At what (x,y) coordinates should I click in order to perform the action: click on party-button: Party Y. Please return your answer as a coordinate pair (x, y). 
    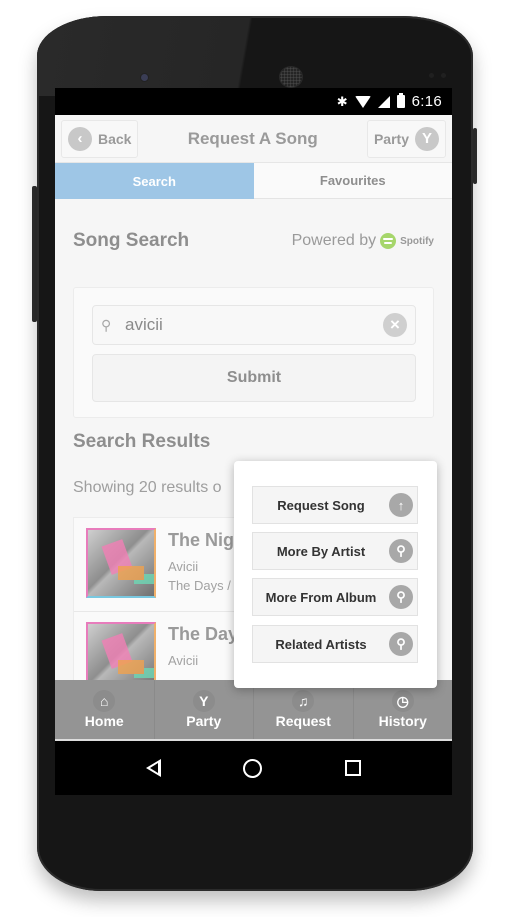
    Looking at the image, I should click on (406, 138).